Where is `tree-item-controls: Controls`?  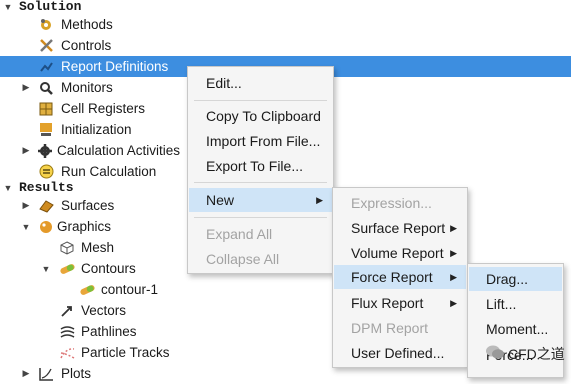
tree-item-controls: Controls is located at coordinates (285, 45).